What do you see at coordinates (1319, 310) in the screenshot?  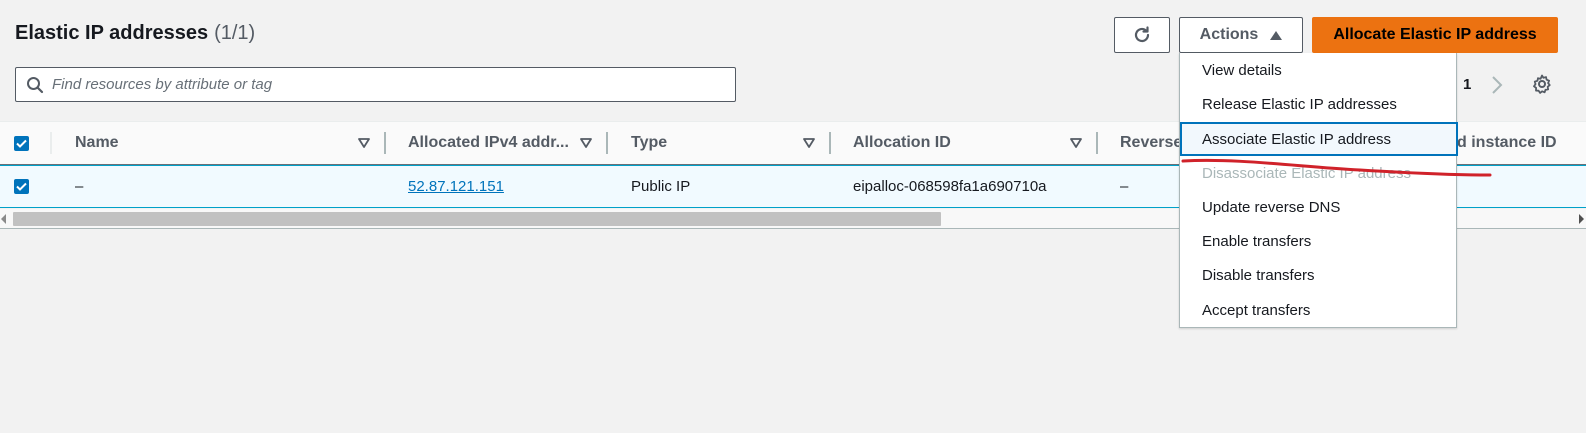 I see `menu-item-accept-transfers: Accept transfers` at bounding box center [1319, 310].